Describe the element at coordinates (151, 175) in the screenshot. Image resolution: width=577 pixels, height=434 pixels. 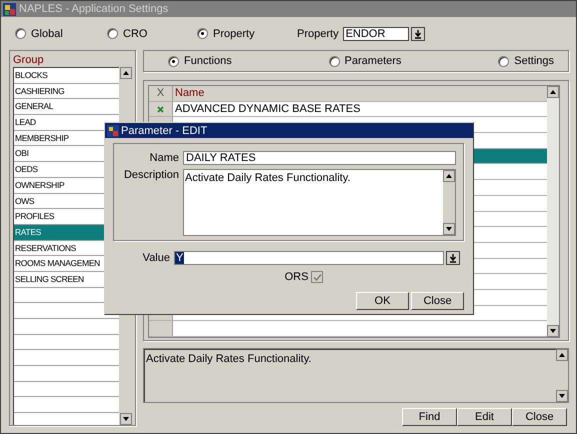
I see `field-label: Description` at that location.